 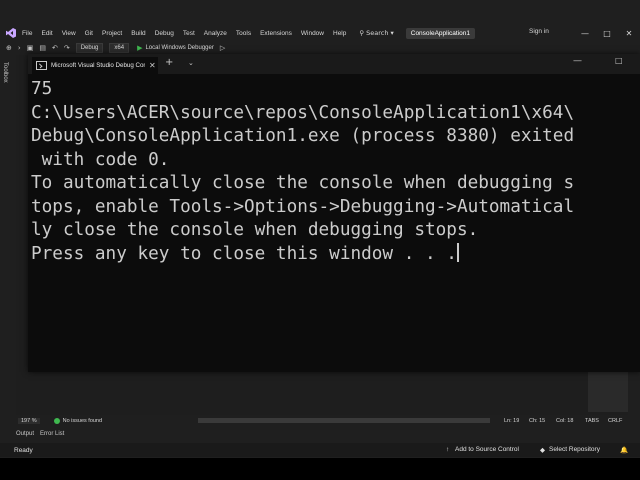 What do you see at coordinates (169, 62) in the screenshot?
I see `new-tab-icon: +` at bounding box center [169, 62].